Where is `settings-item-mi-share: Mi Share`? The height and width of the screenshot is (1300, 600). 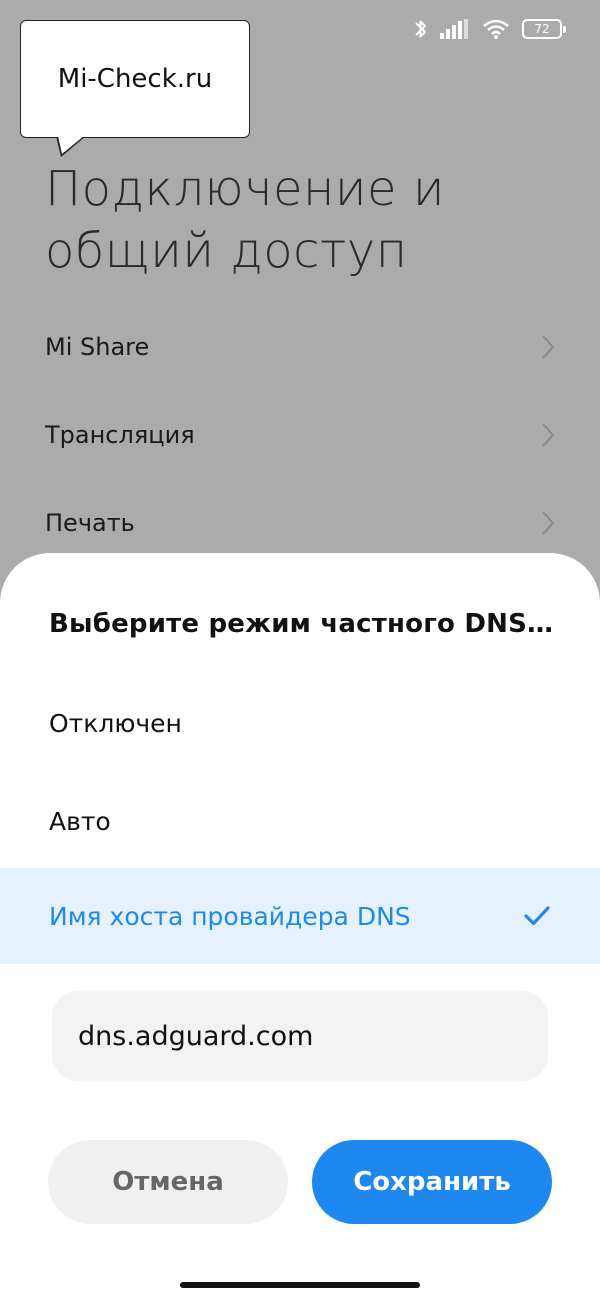 settings-item-mi-share: Mi Share is located at coordinates (300, 347).